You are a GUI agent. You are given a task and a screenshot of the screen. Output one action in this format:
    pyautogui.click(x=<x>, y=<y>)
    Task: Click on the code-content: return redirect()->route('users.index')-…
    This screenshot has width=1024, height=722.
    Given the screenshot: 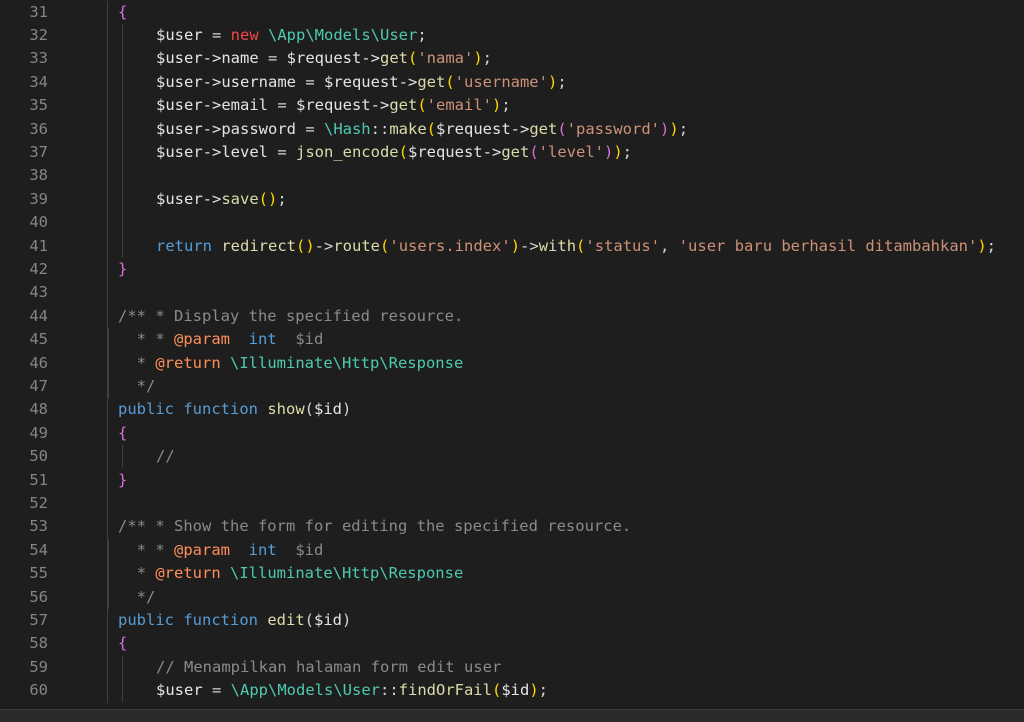 What is the action you would take?
    pyautogui.click(x=576, y=246)
    